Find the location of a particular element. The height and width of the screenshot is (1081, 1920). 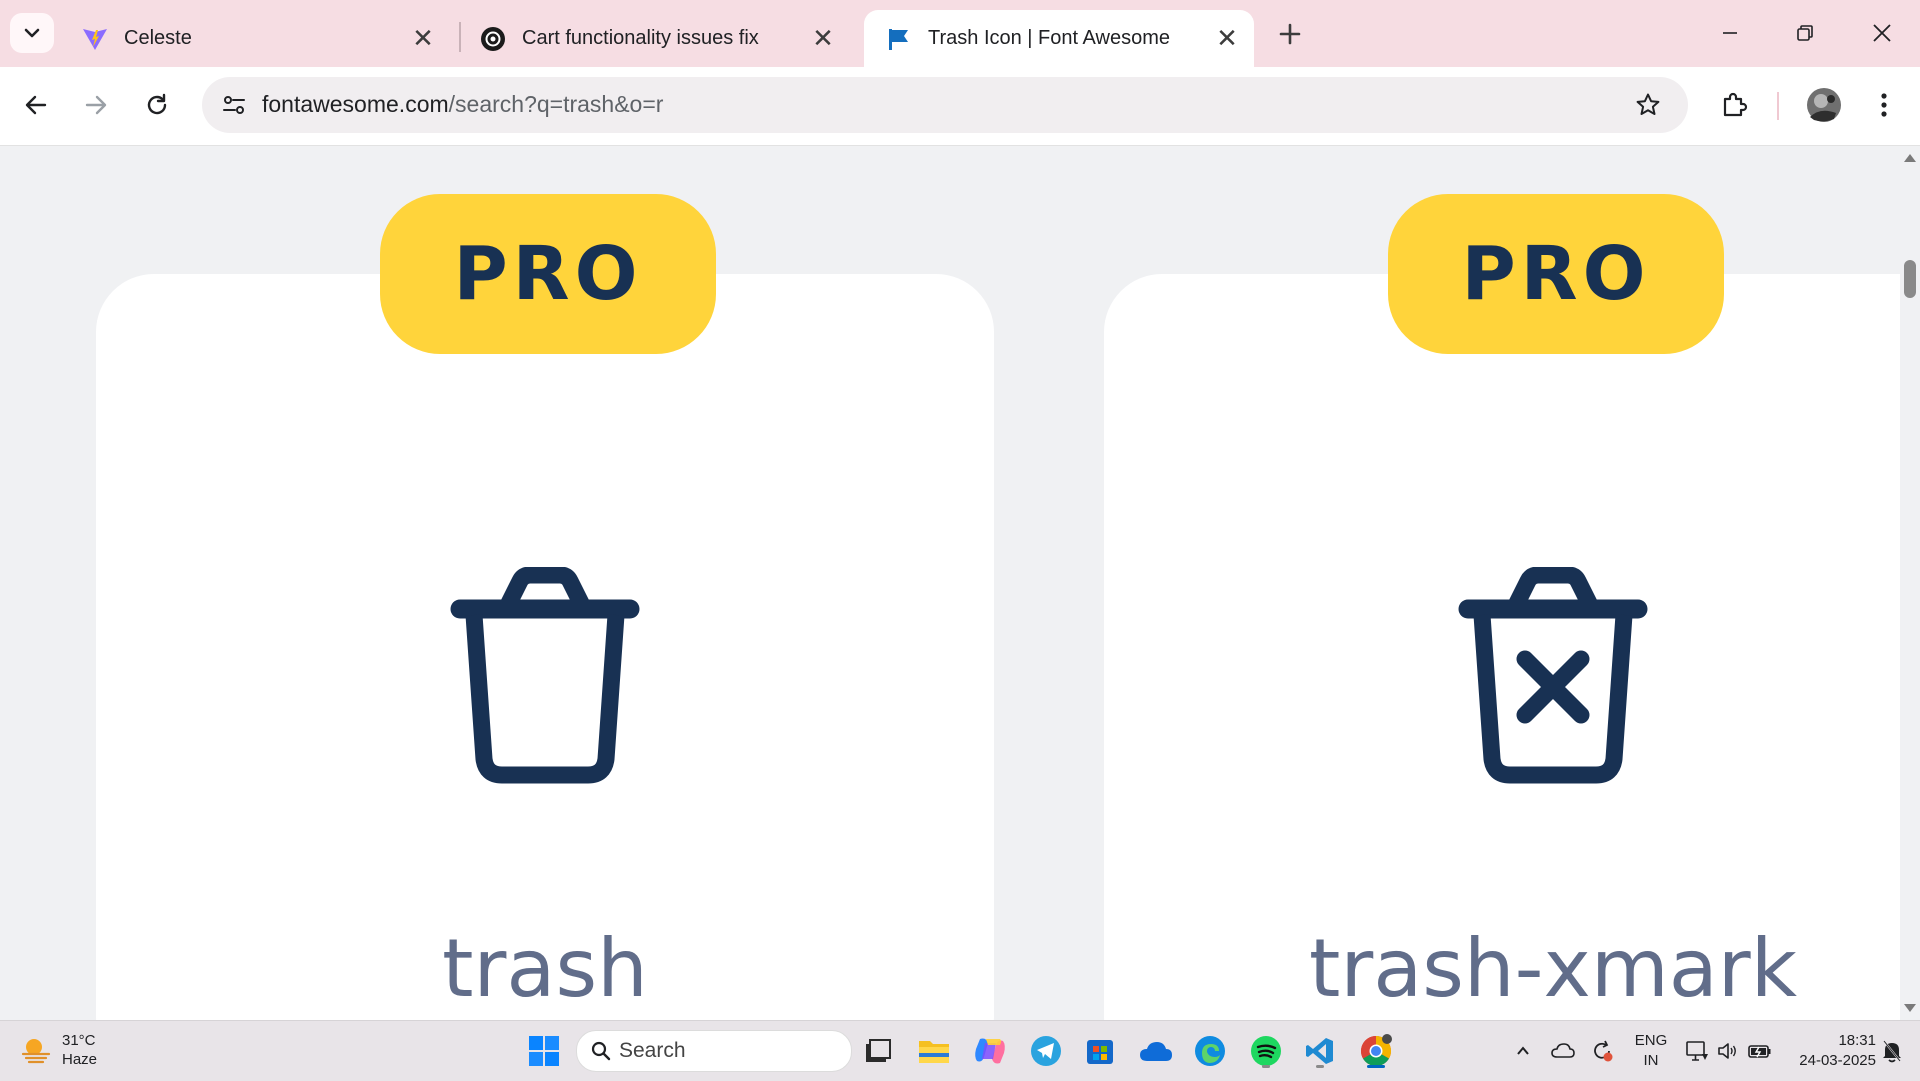

store-icon is located at coordinates (1100, 1052).